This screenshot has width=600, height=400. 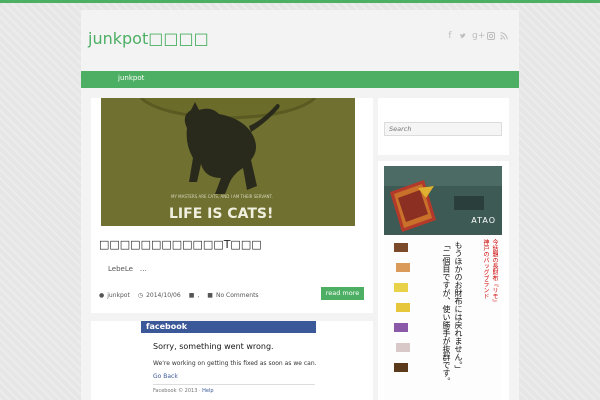 I want to click on main-nav: junkpot, so click(x=300, y=79).